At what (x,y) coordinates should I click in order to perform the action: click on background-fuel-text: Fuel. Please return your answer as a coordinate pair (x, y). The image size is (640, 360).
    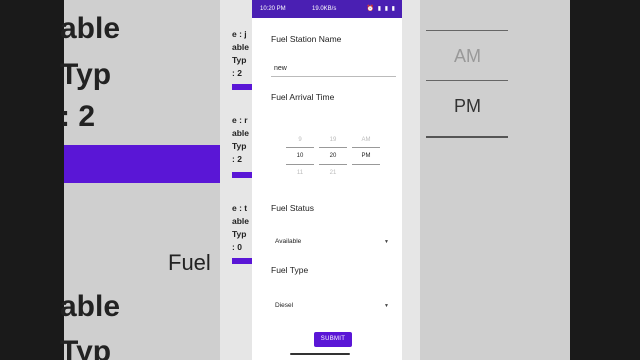
    Looking at the image, I should click on (189, 262).